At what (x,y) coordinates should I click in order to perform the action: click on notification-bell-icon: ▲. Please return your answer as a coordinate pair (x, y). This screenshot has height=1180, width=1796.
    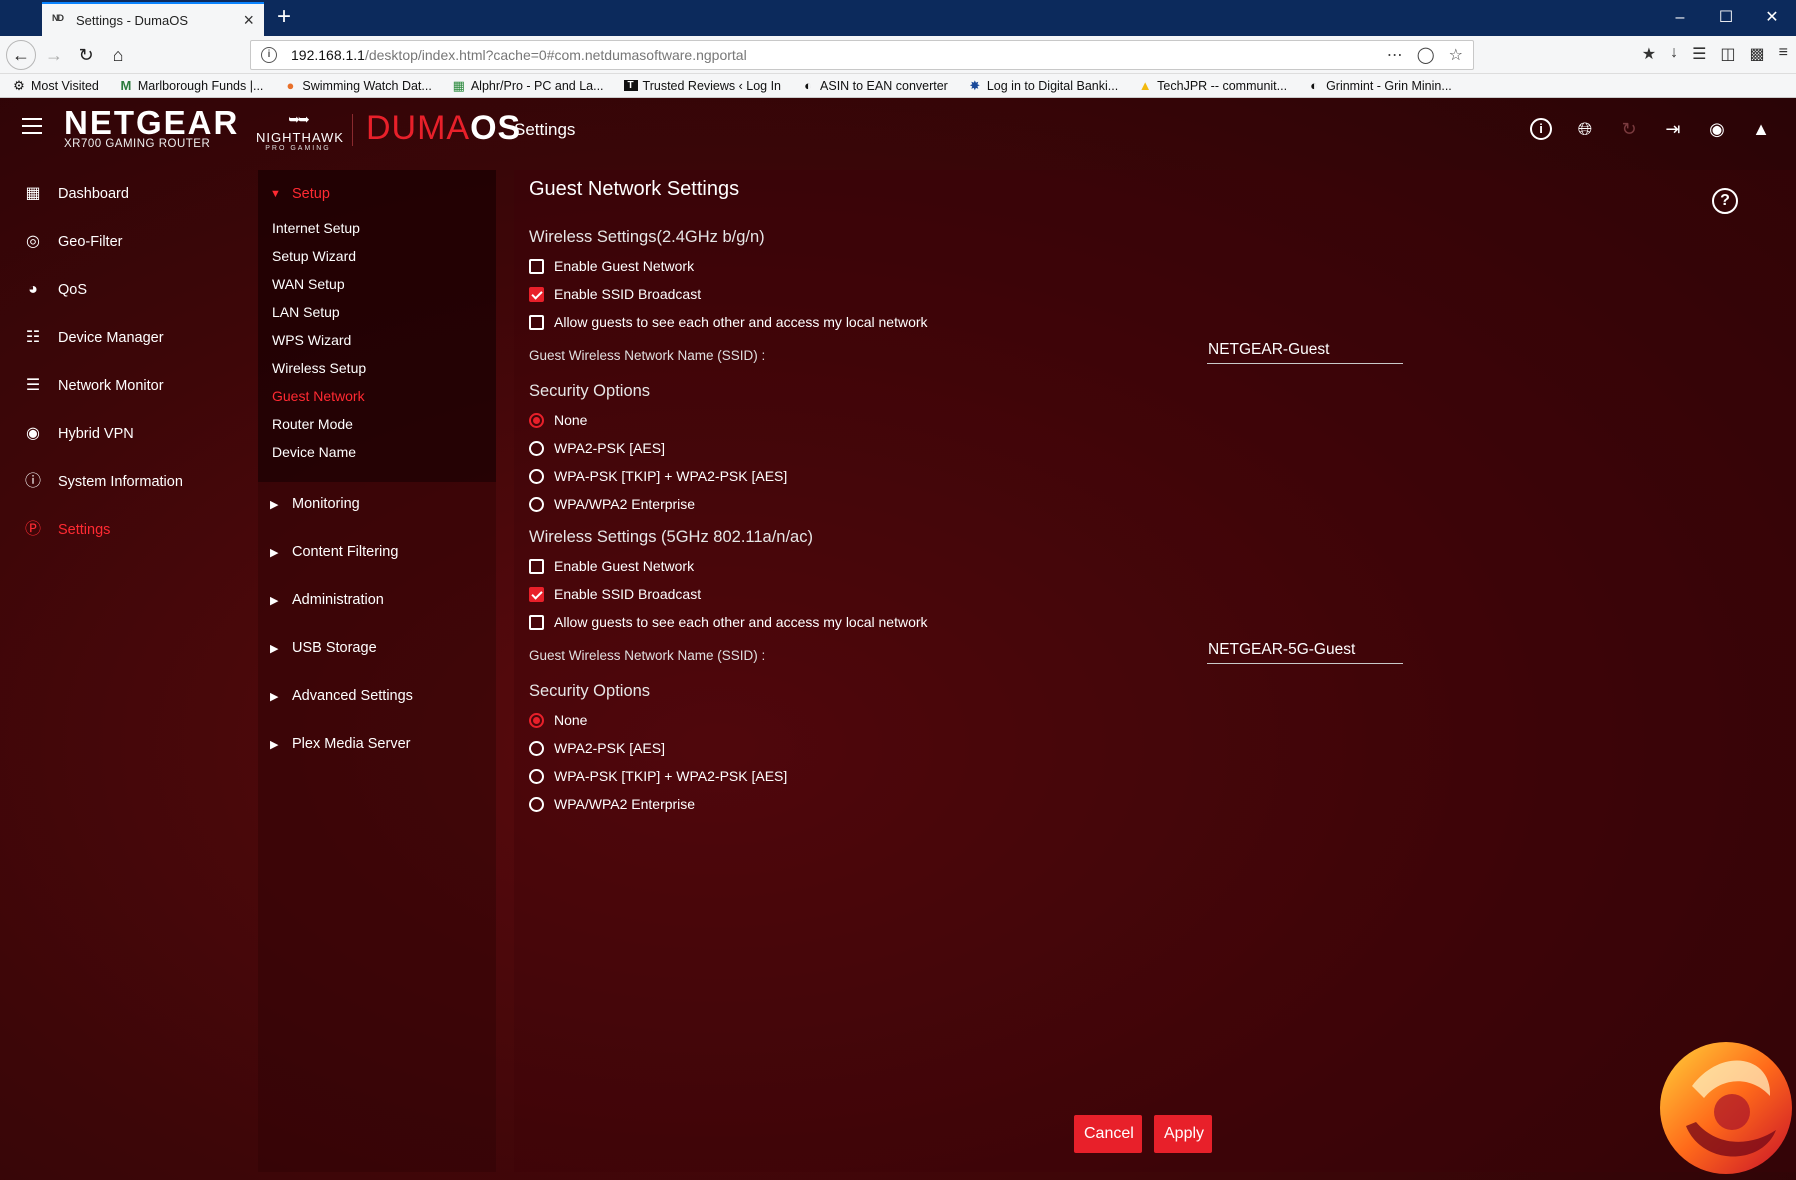
    Looking at the image, I should click on (1761, 129).